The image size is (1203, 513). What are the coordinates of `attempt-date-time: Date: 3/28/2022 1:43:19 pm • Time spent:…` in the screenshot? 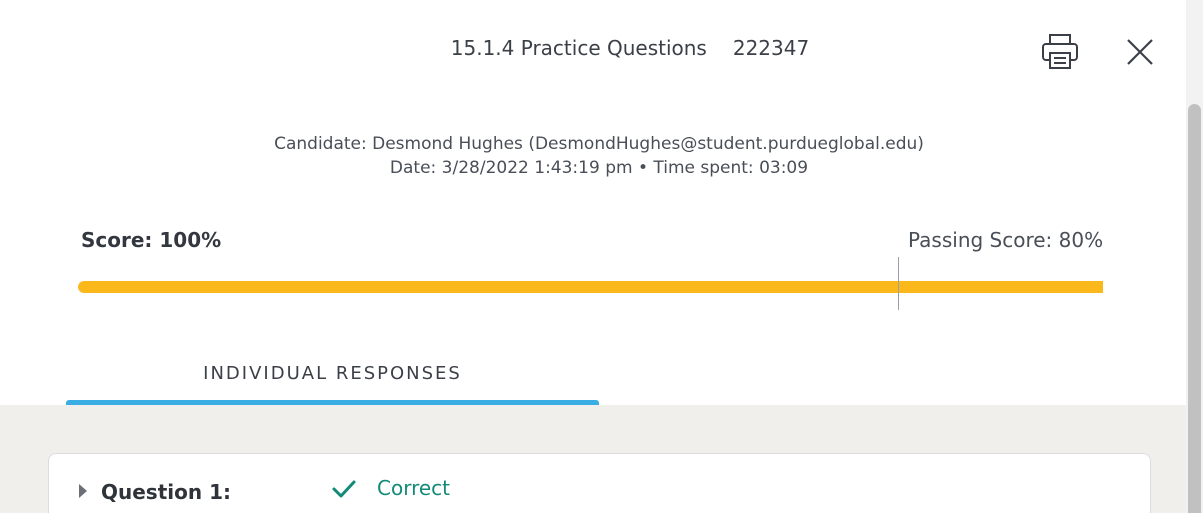 It's located at (599, 168).